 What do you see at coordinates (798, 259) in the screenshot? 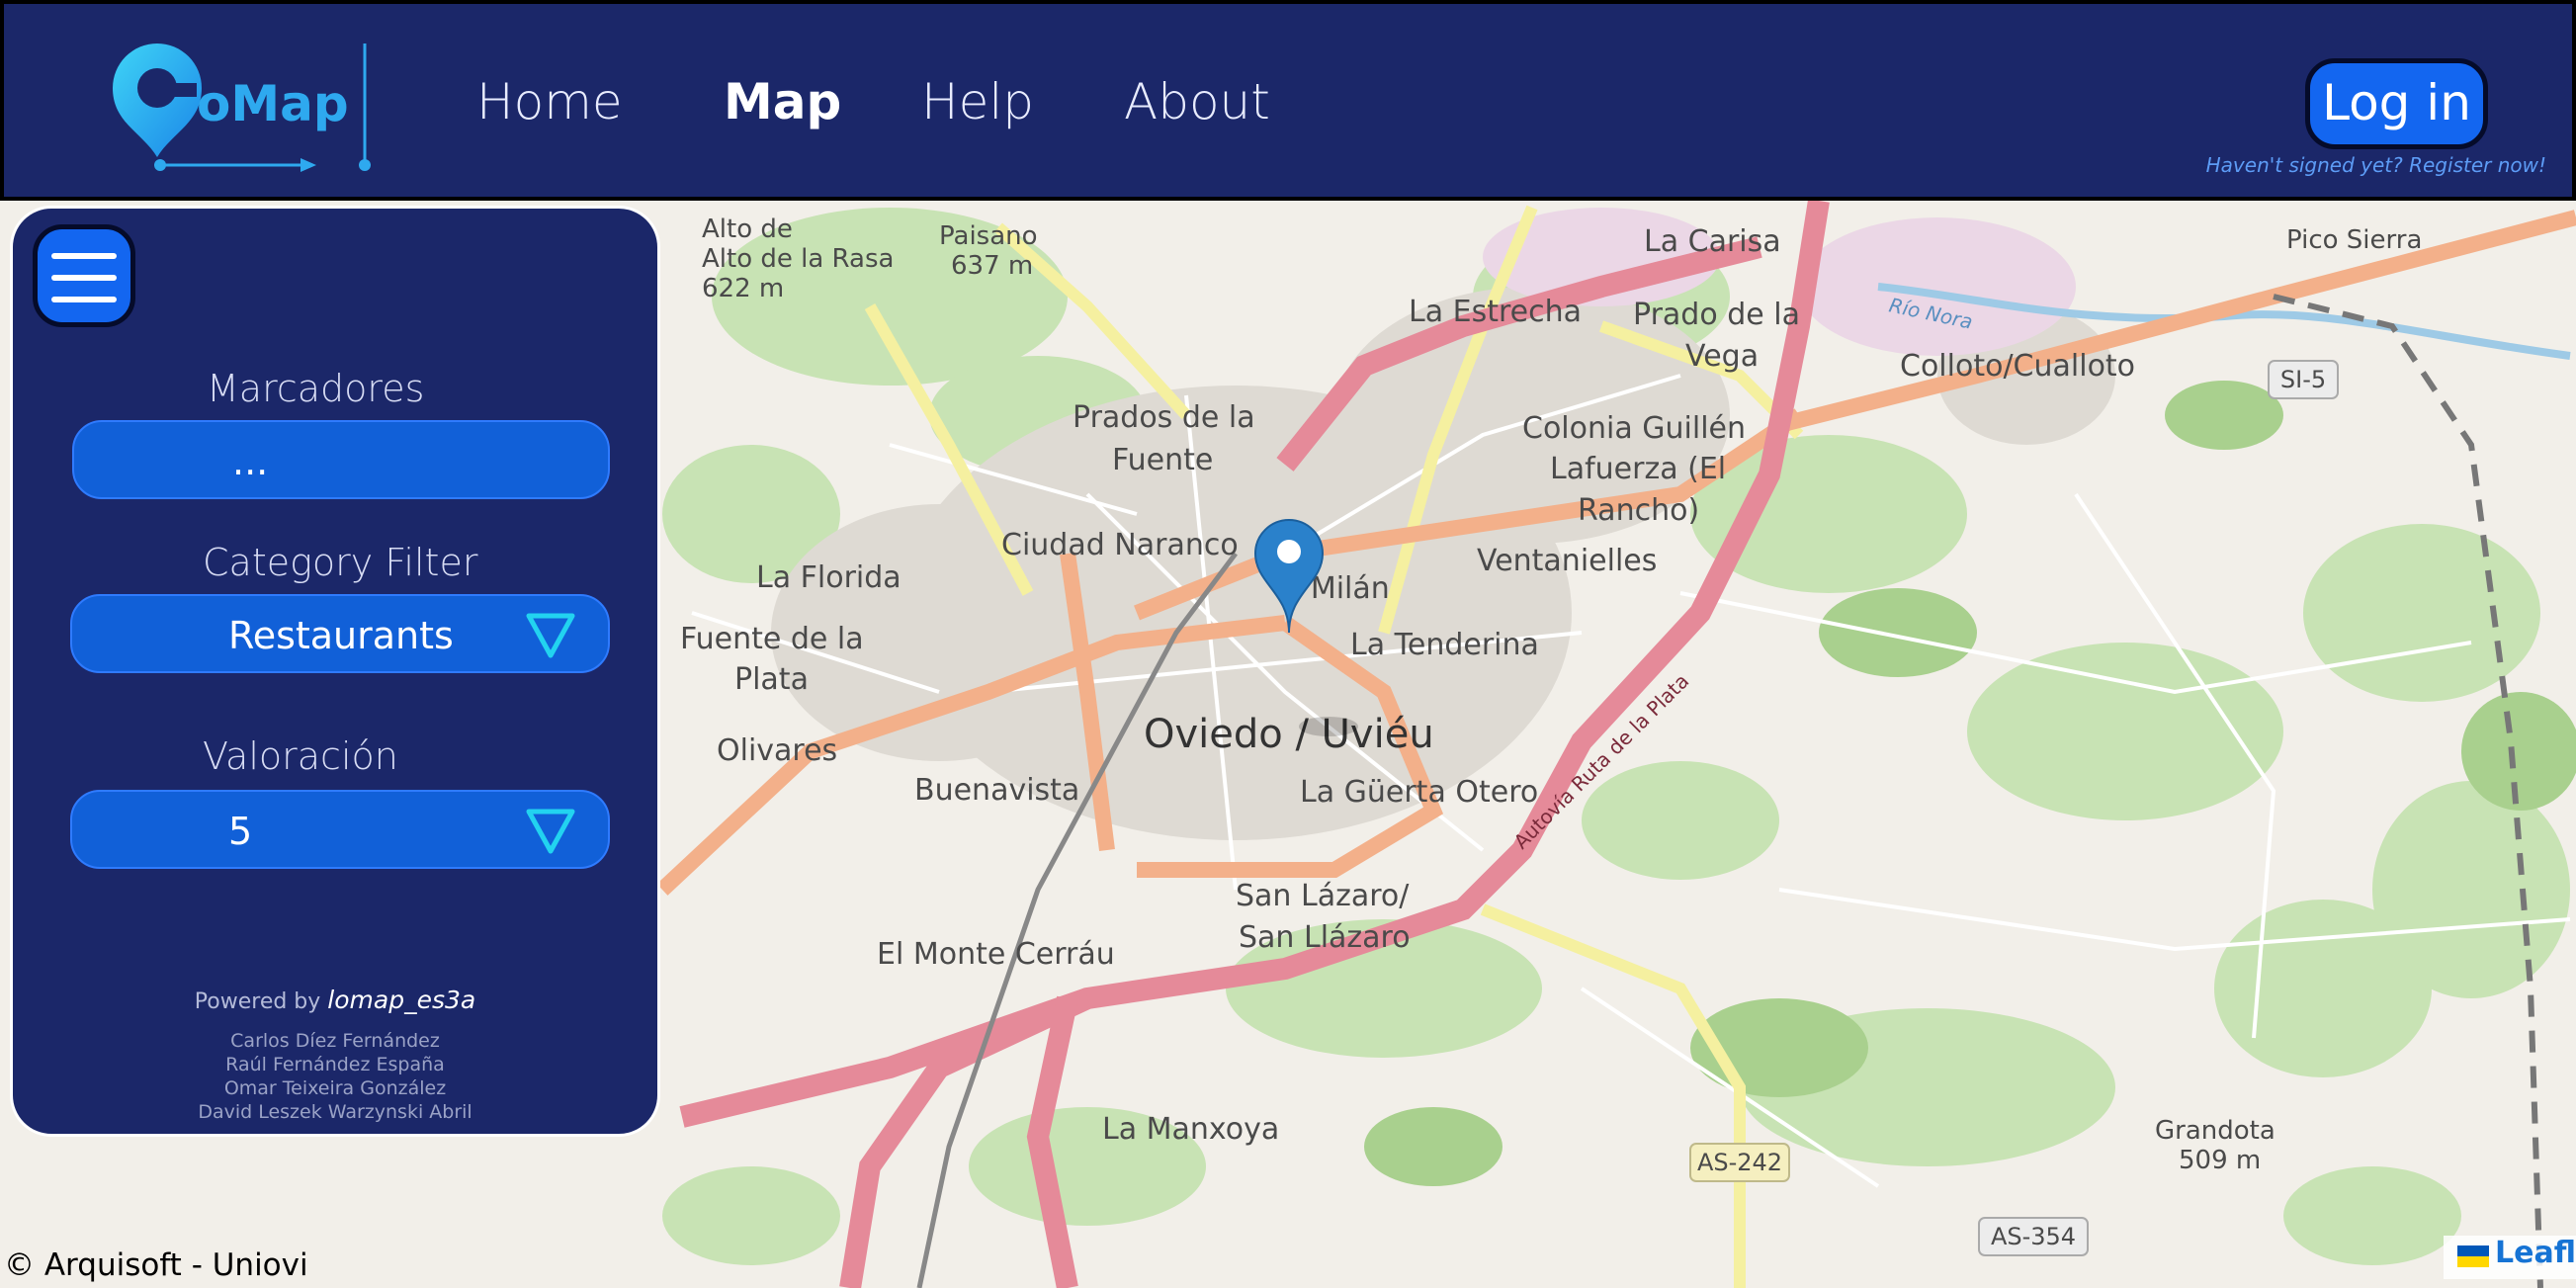
I see `svg-text: Alto de la Rasa` at bounding box center [798, 259].